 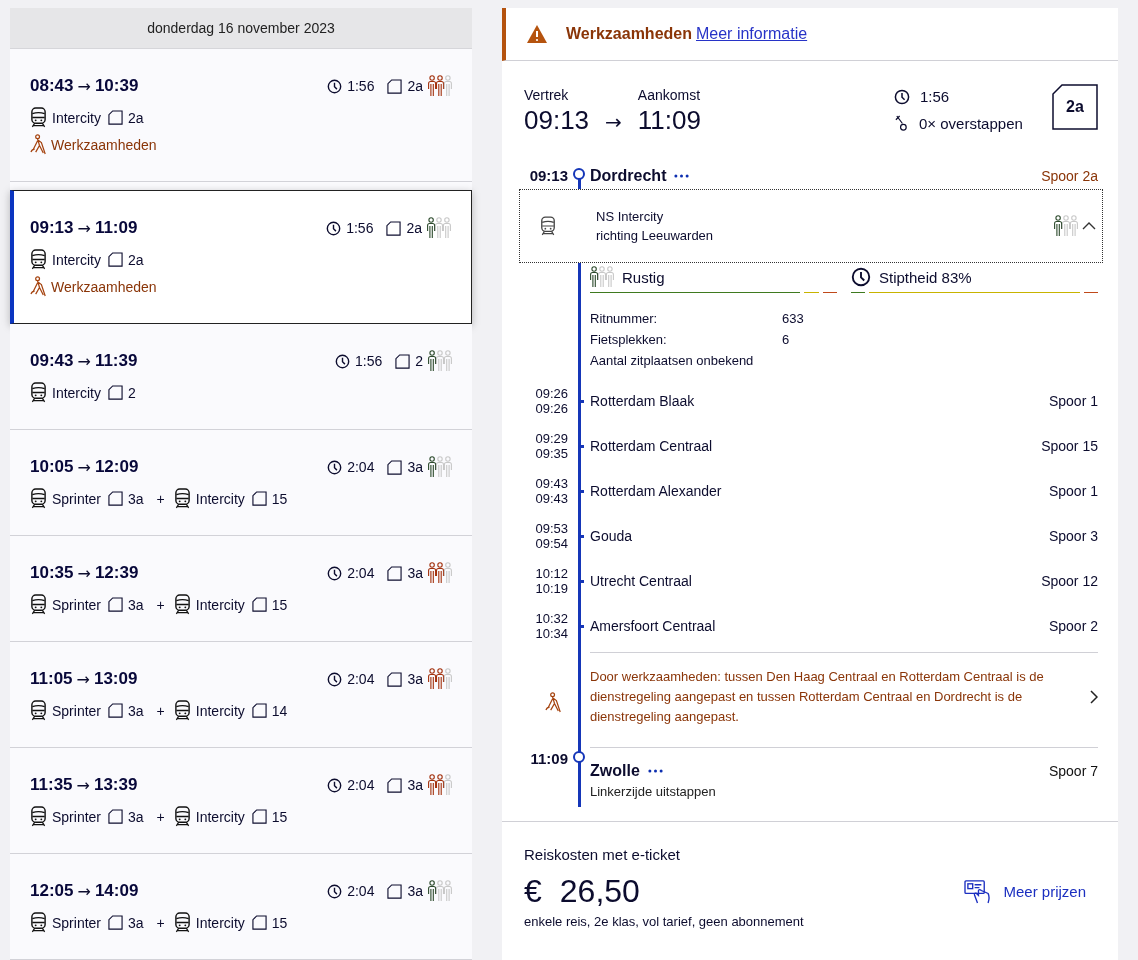 What do you see at coordinates (1089, 226) in the screenshot?
I see `collapse-chevron-icon` at bounding box center [1089, 226].